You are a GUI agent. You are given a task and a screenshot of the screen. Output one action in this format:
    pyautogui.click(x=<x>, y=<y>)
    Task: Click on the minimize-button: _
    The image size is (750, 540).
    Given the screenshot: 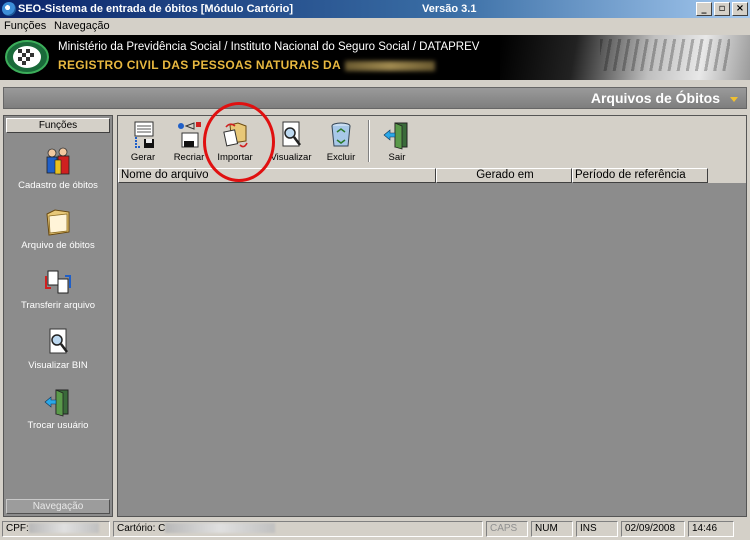 What is the action you would take?
    pyautogui.click(x=704, y=9)
    